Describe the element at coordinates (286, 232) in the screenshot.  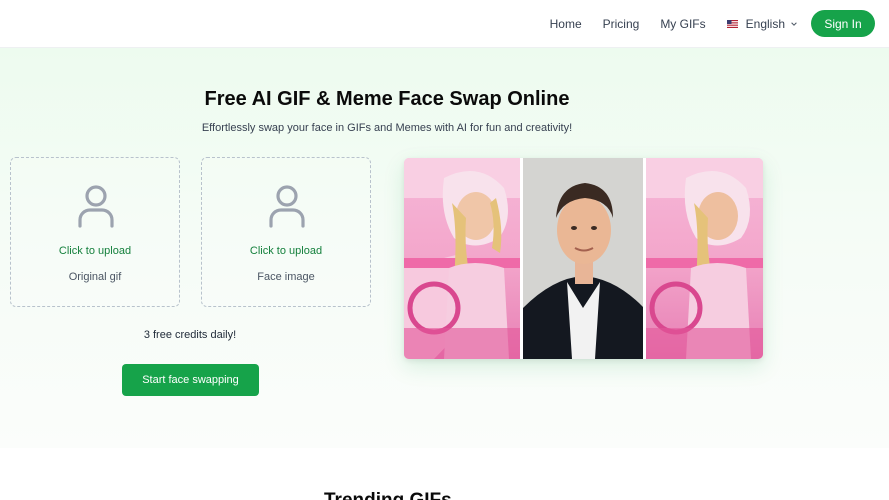
I see `upload-face-image: Click to upload Face image` at that location.